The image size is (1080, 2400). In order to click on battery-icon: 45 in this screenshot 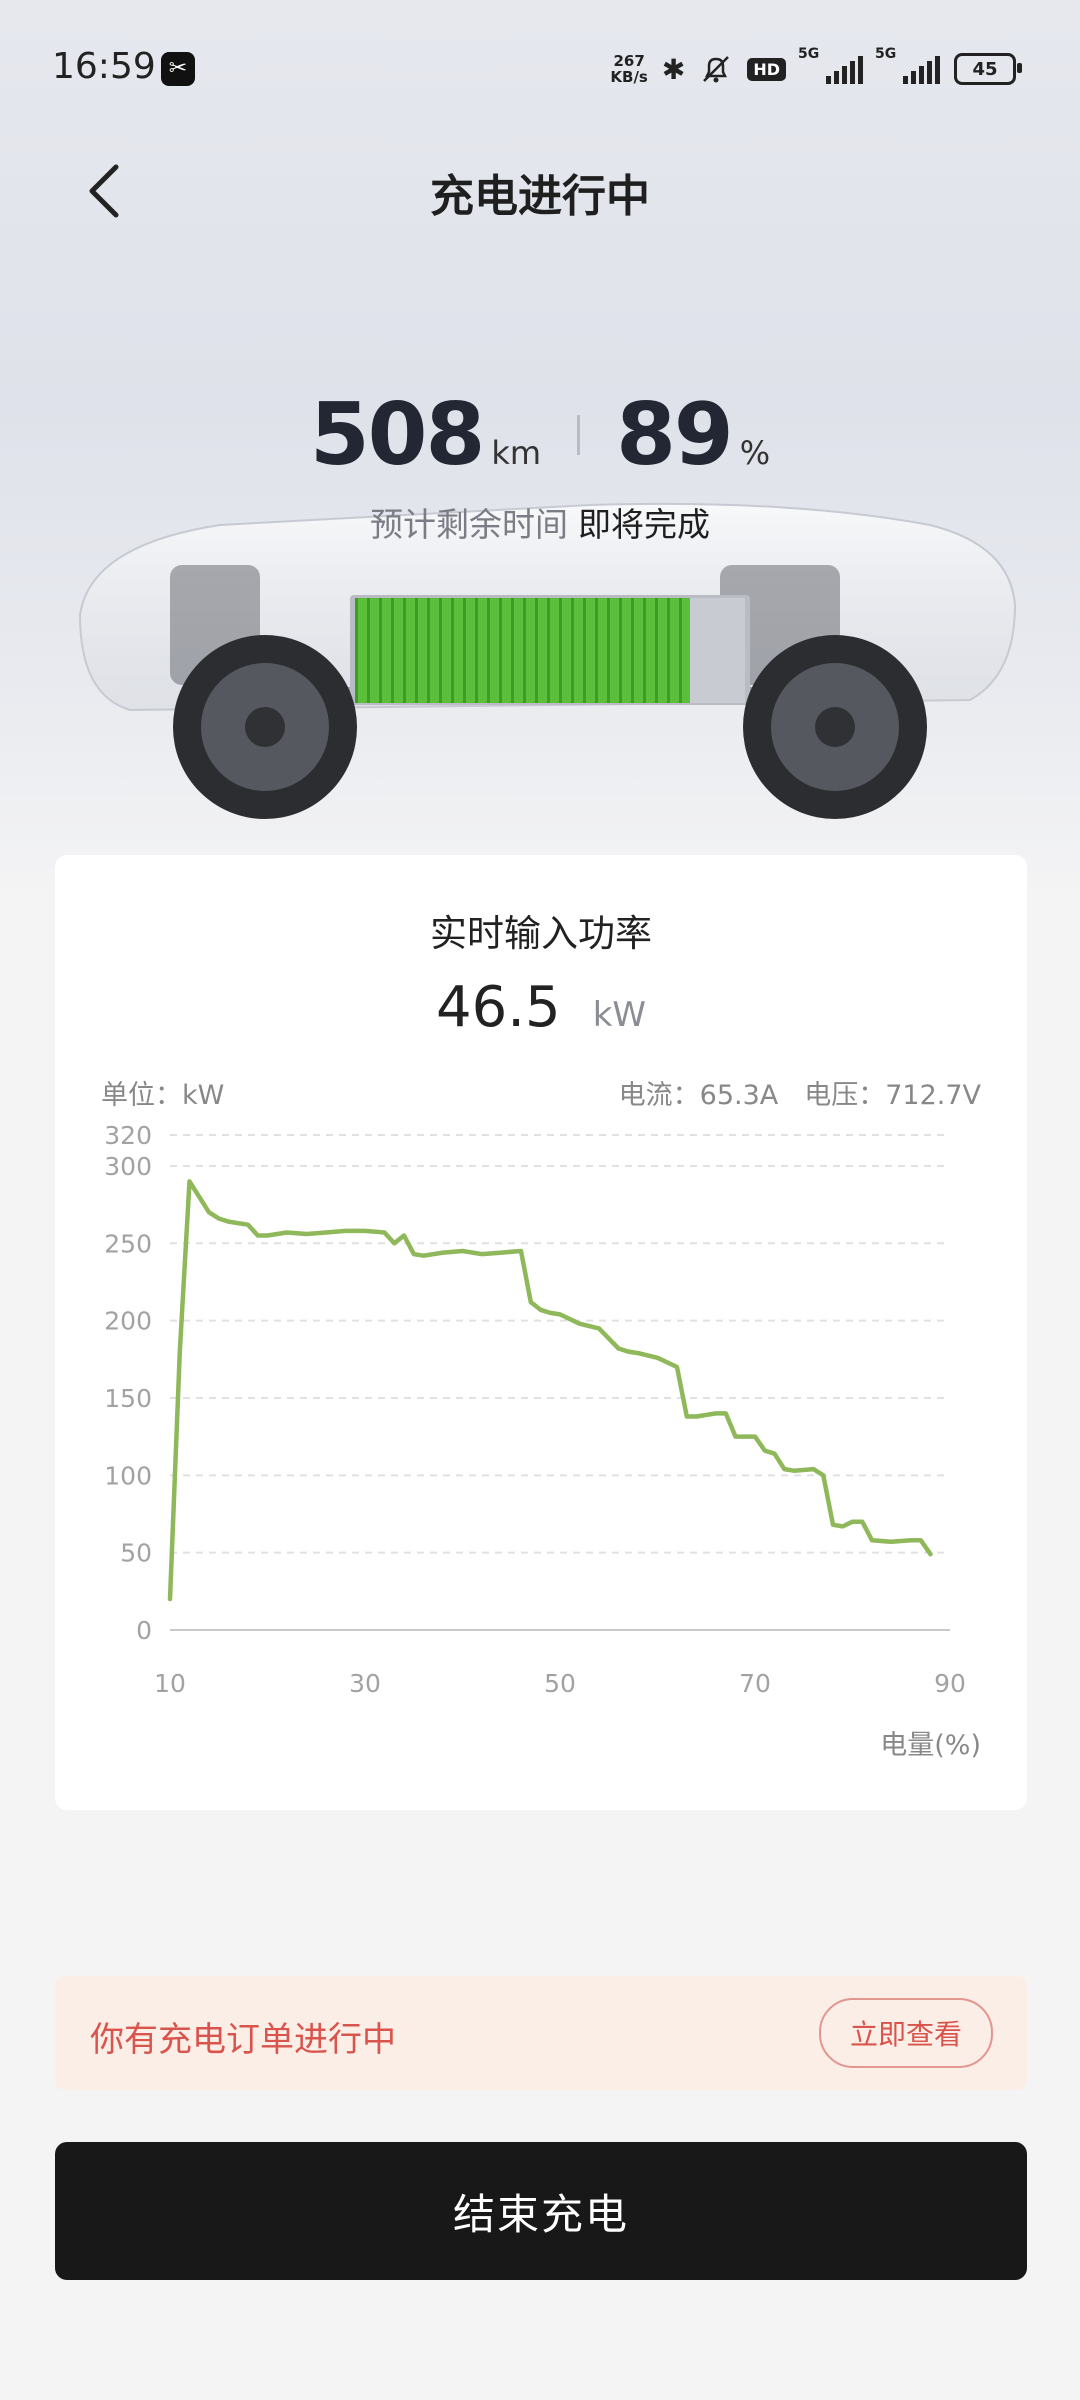, I will do `click(988, 69)`.